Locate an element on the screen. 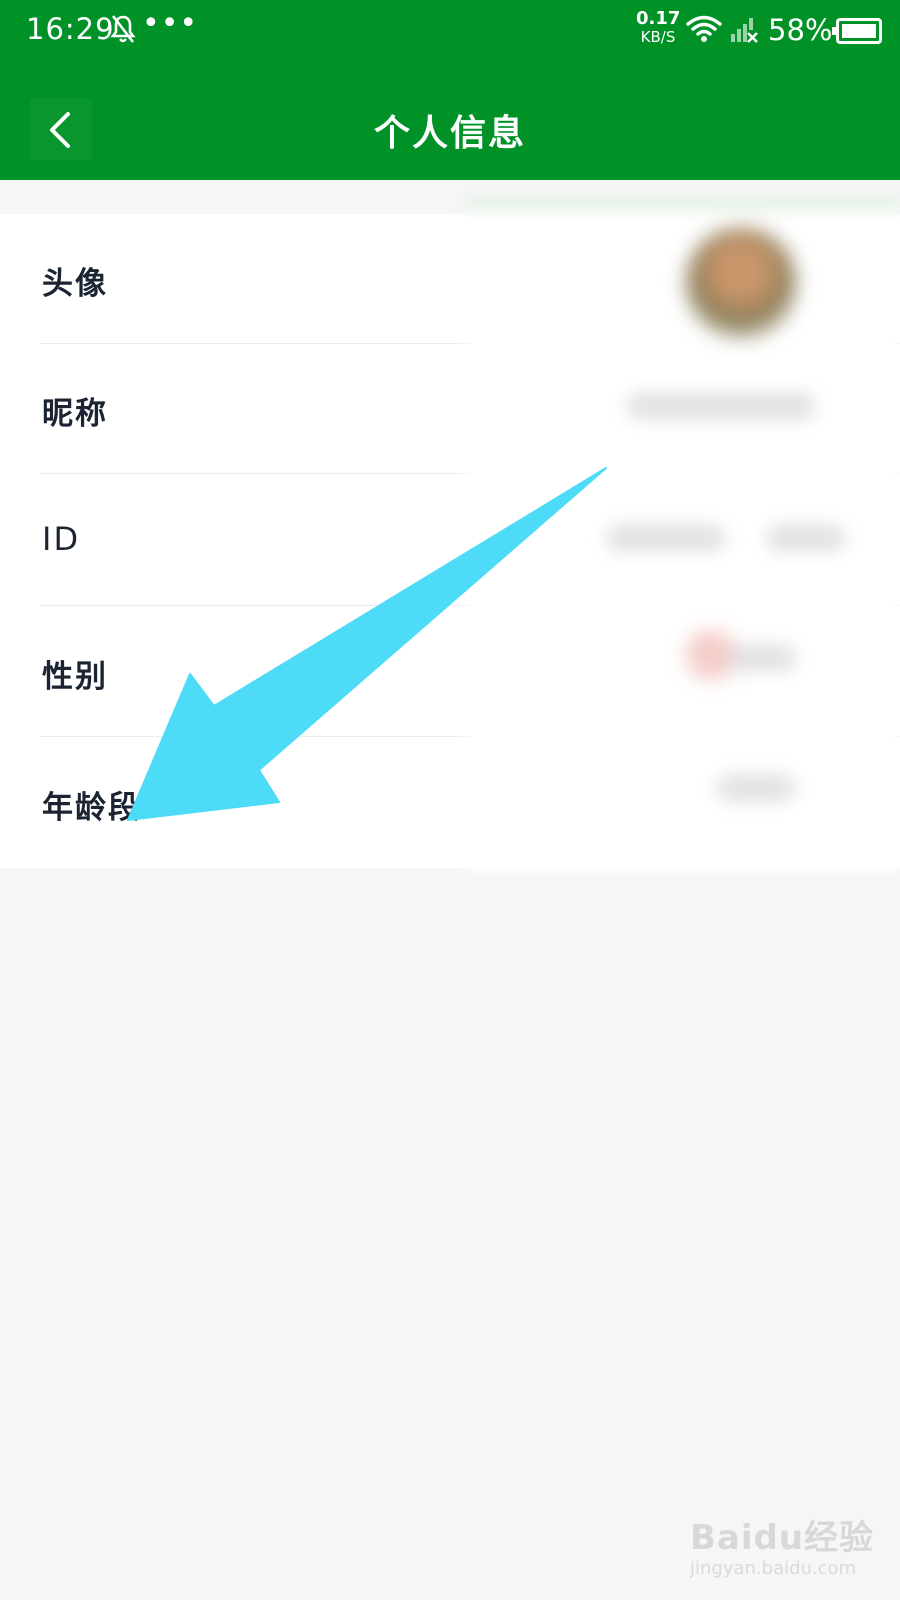 This screenshot has height=1600, width=900. app-header: 16:29 ••• 0.17 KB/S 58% 个人信息 is located at coordinates (450, 90).